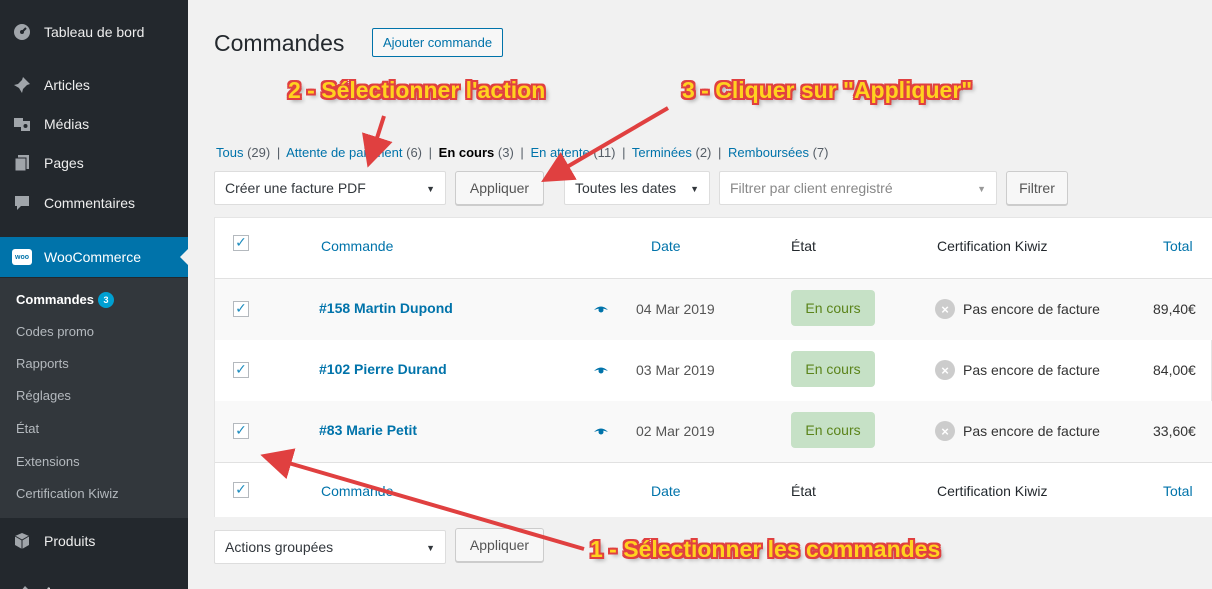 This screenshot has height=589, width=1212. Describe the element at coordinates (1174, 370) in the screenshot. I see `order-total: 84,00€` at that location.